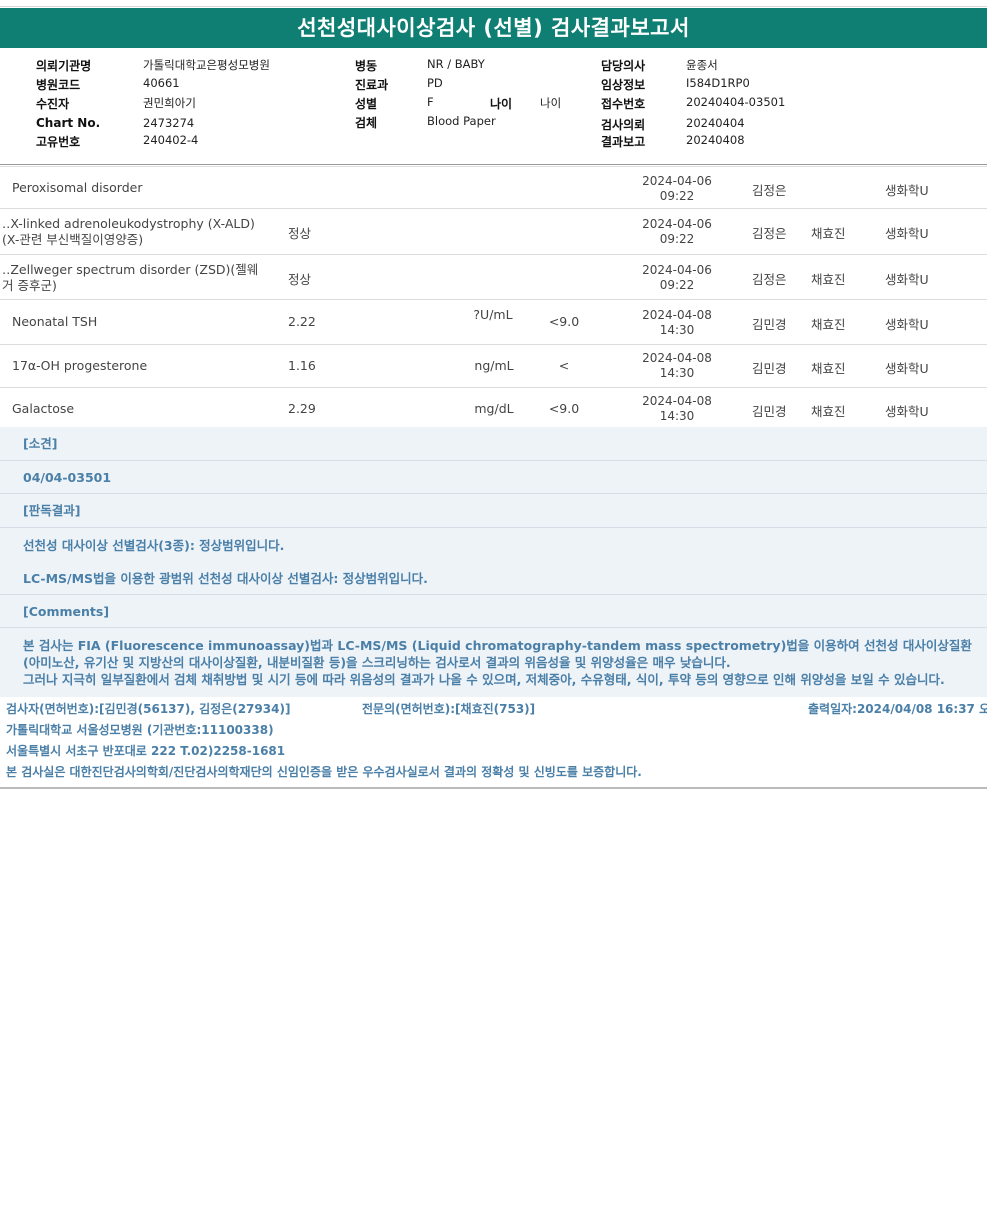  I want to click on label-chart-no: Chart No., so click(68, 123).